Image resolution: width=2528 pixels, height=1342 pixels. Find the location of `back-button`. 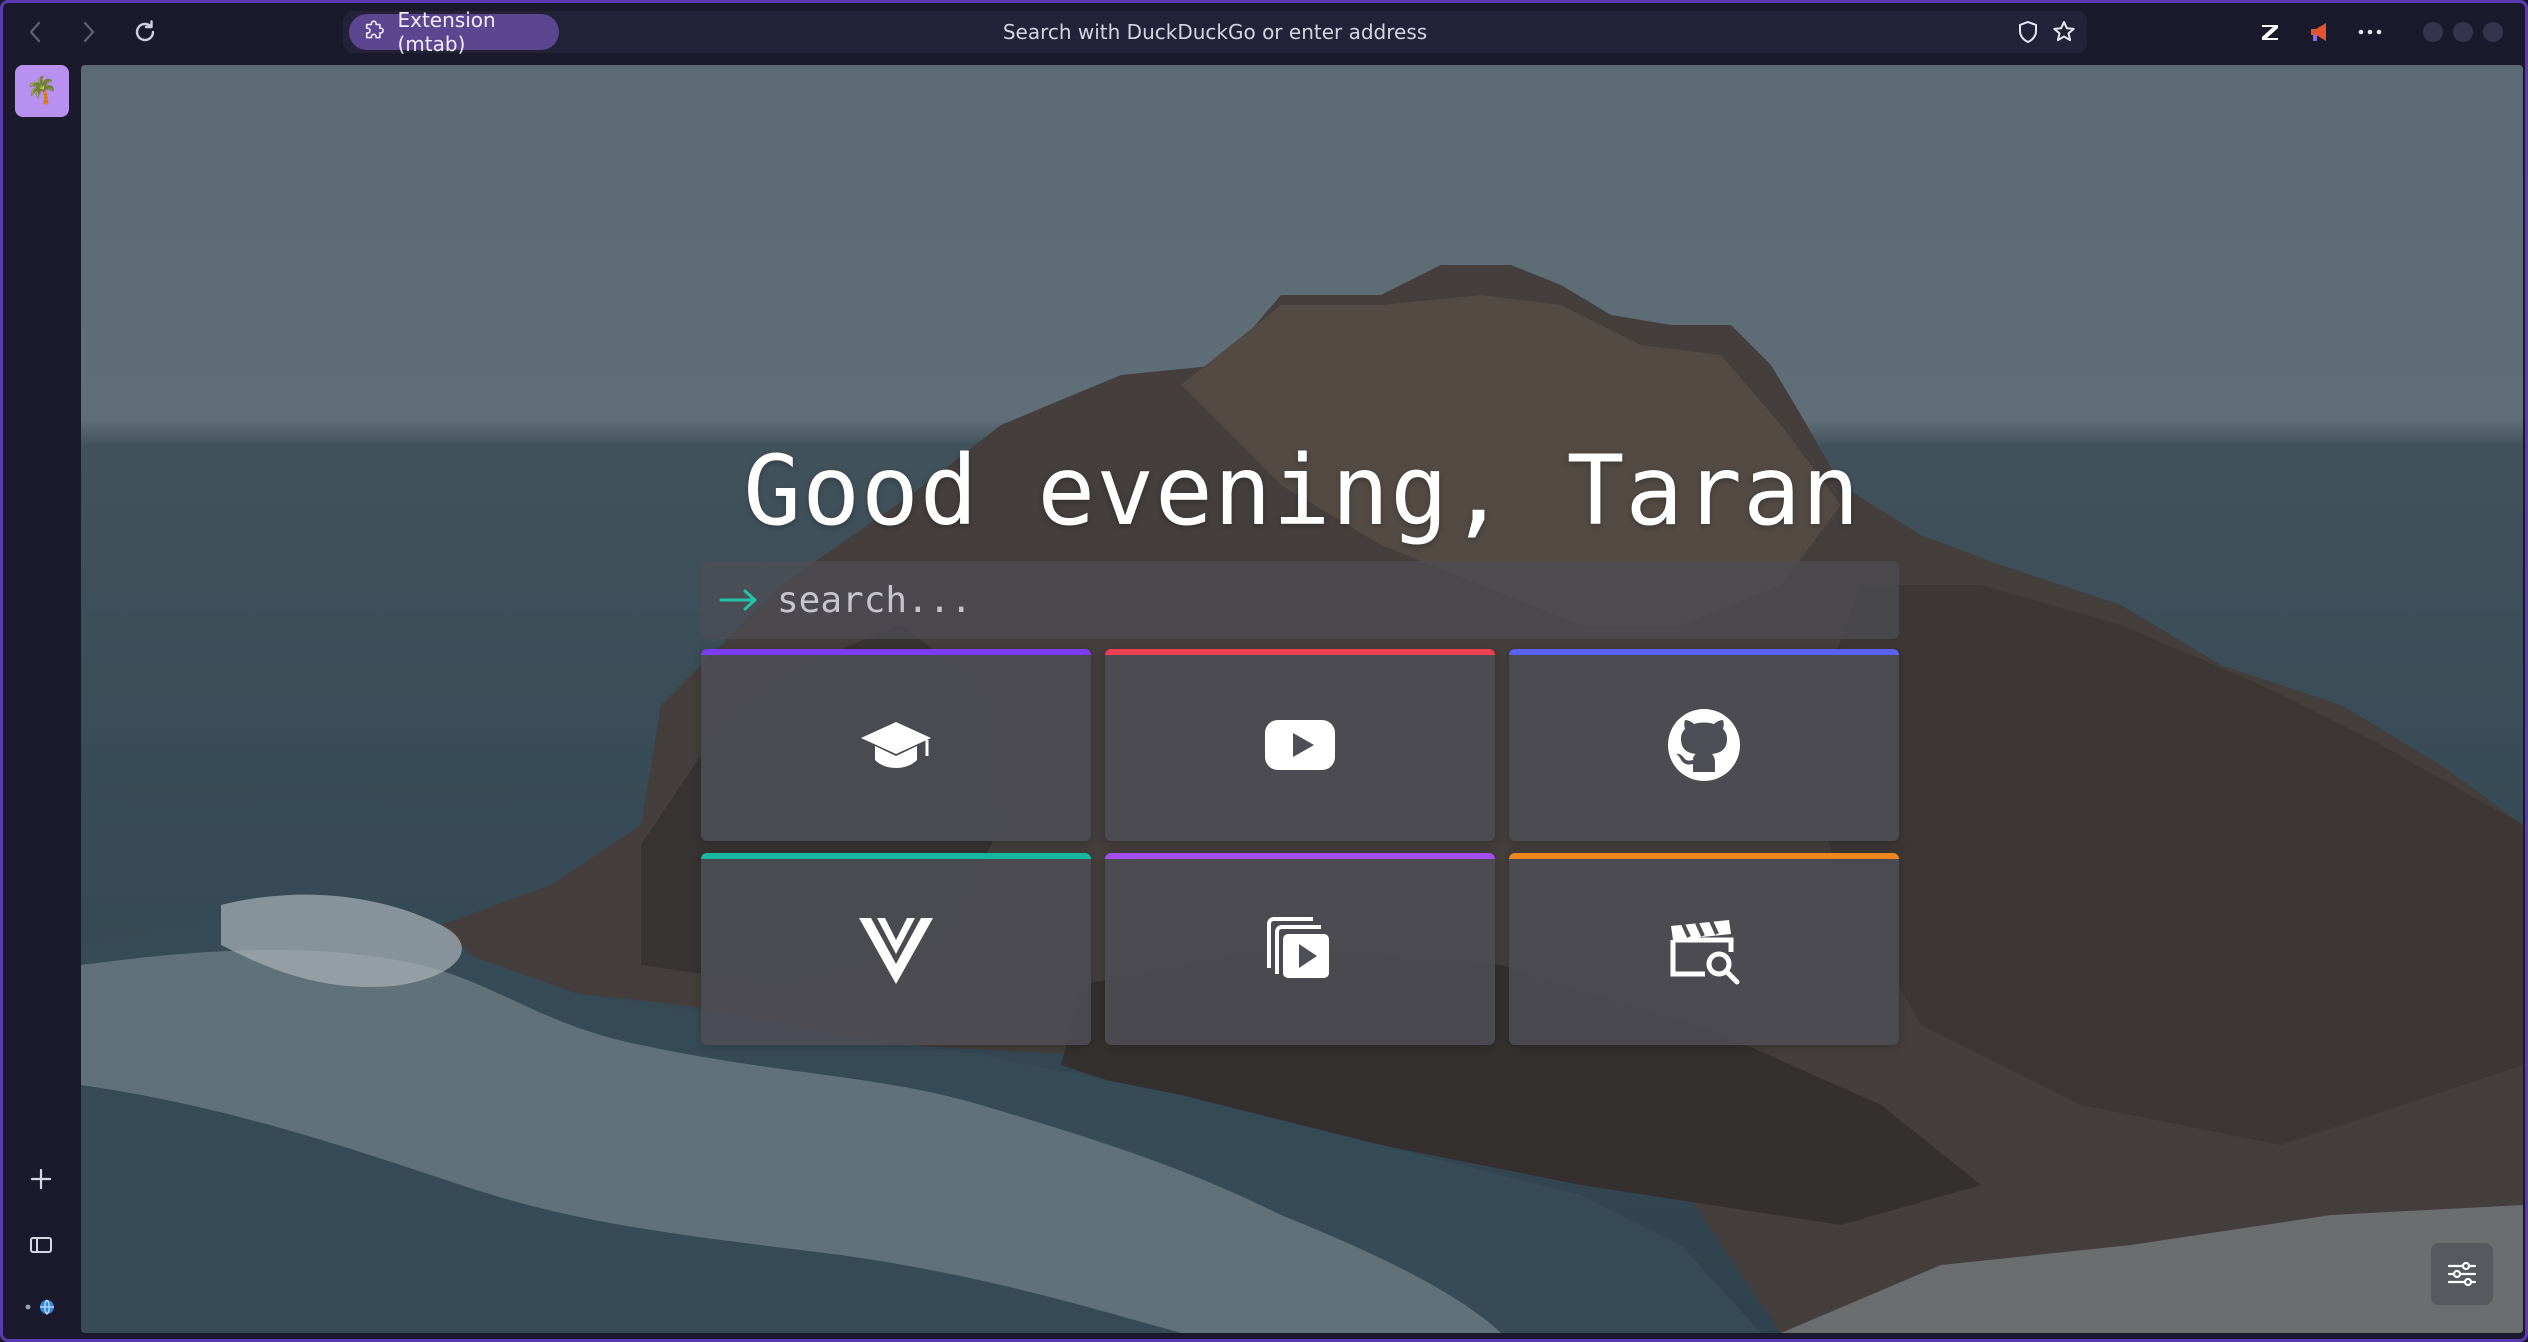

back-button is located at coordinates (35, 32).